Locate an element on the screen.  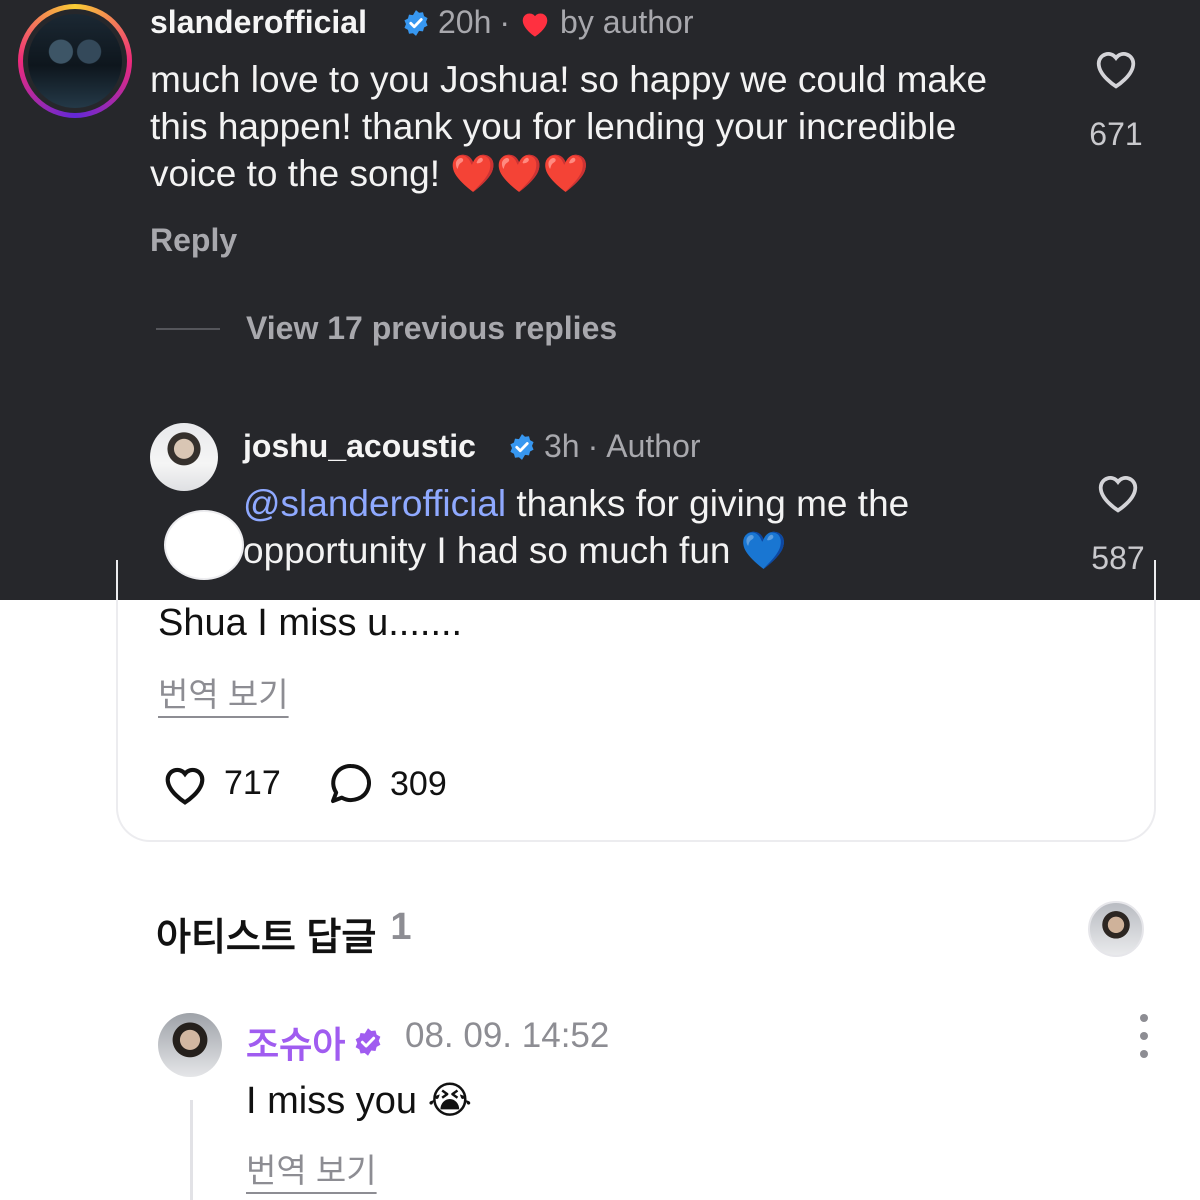
reply-mention-link: @slanderofficial is located at coordinates (374, 503).